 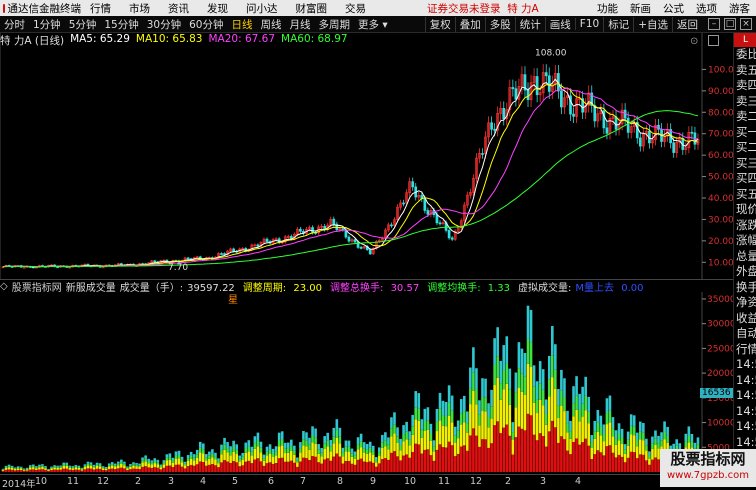 I want to click on side-item-14: 外盘, so click(x=745, y=272).